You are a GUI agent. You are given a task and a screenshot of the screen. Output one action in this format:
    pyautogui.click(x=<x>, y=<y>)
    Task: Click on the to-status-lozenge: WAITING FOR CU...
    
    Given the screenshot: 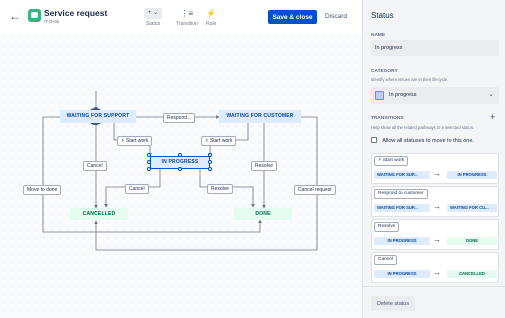 What is the action you would take?
    pyautogui.click(x=472, y=208)
    